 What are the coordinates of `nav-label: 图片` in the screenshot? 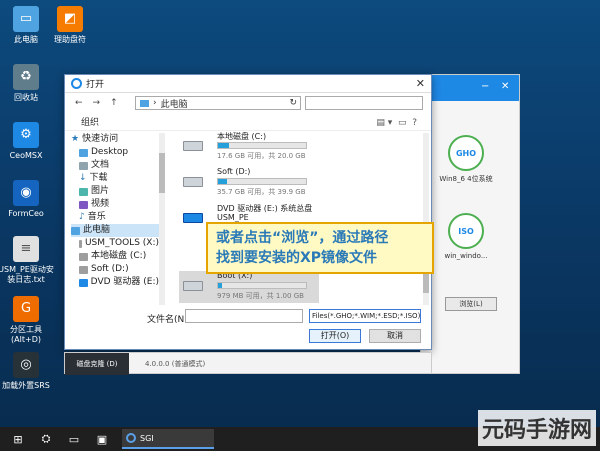 It's located at (100, 191).